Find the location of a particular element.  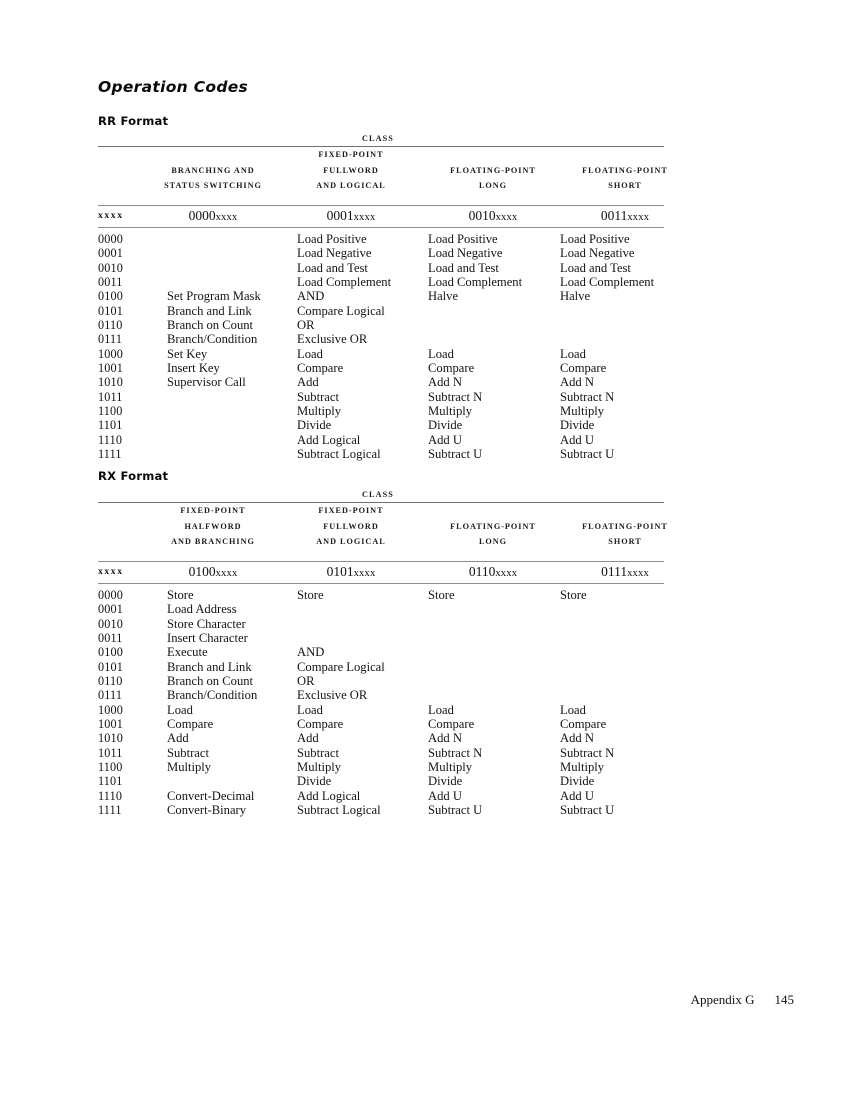

row-instruction: Subtract Logical is located at coordinates (339, 810).